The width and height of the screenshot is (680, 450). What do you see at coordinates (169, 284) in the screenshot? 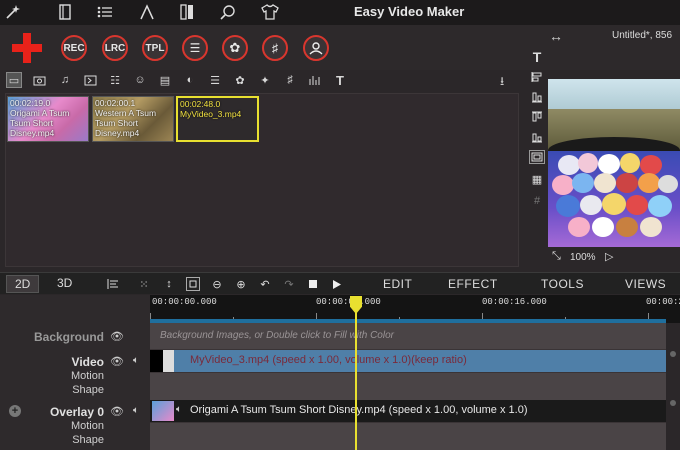
I see `vertical-resize-icon: ↕` at bounding box center [169, 284].